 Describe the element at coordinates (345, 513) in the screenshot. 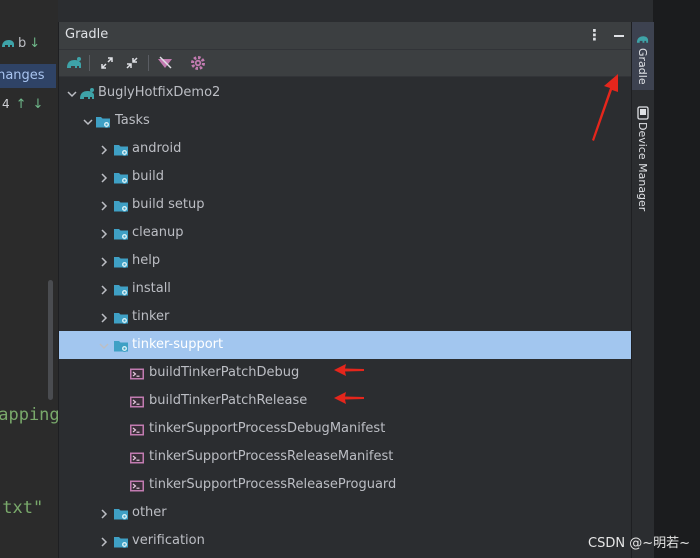

I see `task-group-other: other` at that location.